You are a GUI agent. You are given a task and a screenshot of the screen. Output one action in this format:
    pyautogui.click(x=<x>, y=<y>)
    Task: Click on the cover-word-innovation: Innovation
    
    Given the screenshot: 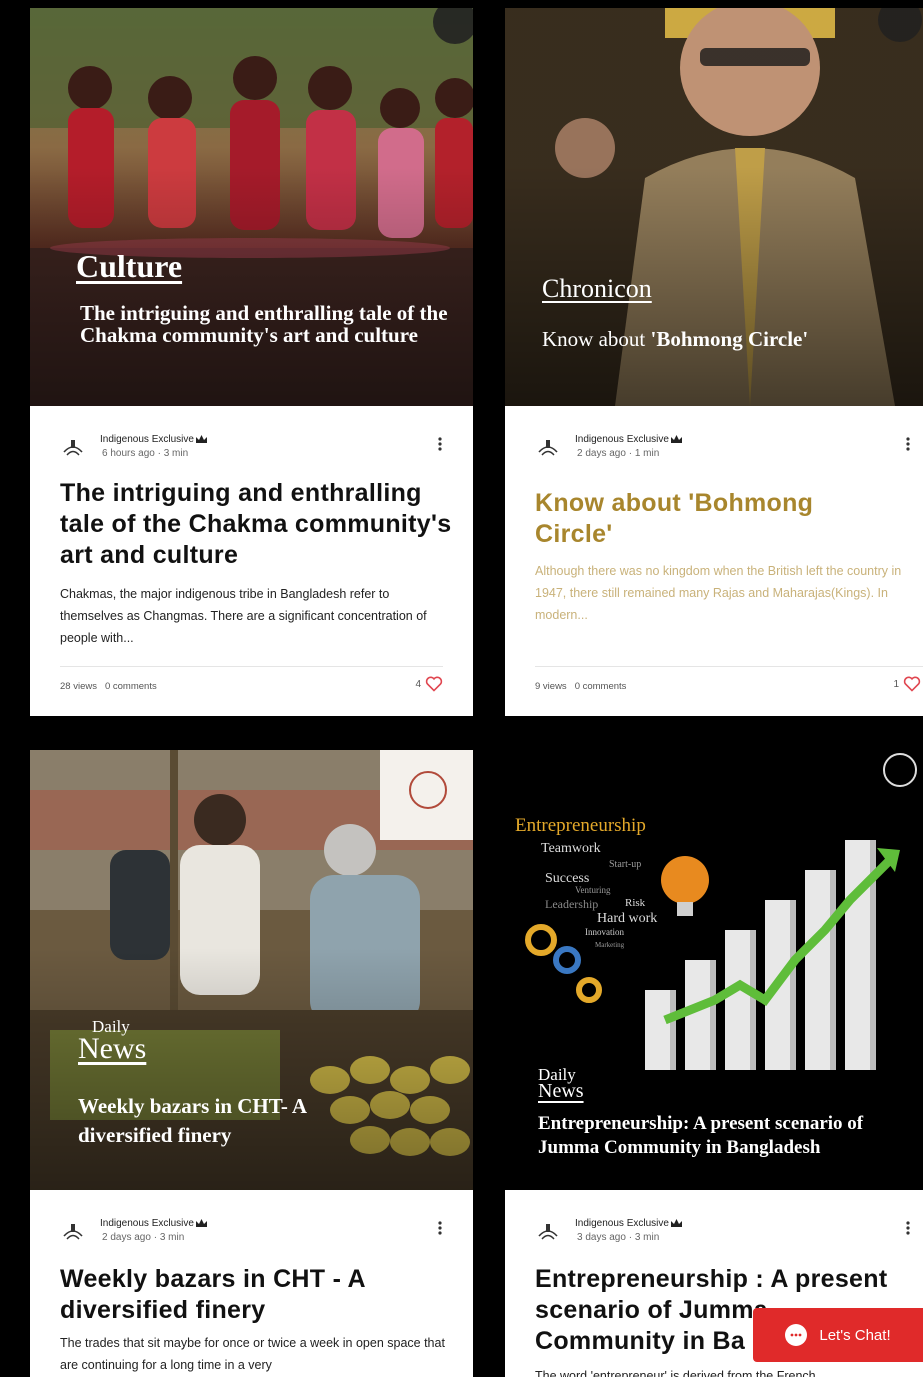 What is the action you would take?
    pyautogui.click(x=604, y=932)
    